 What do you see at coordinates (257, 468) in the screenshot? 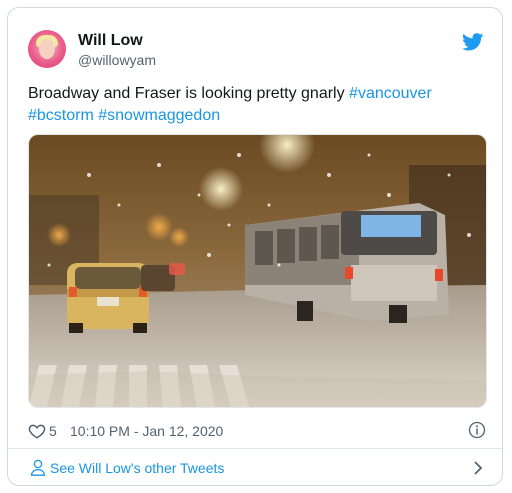
I see `see-other-tweets-link: See Will Low's other Tweets` at bounding box center [257, 468].